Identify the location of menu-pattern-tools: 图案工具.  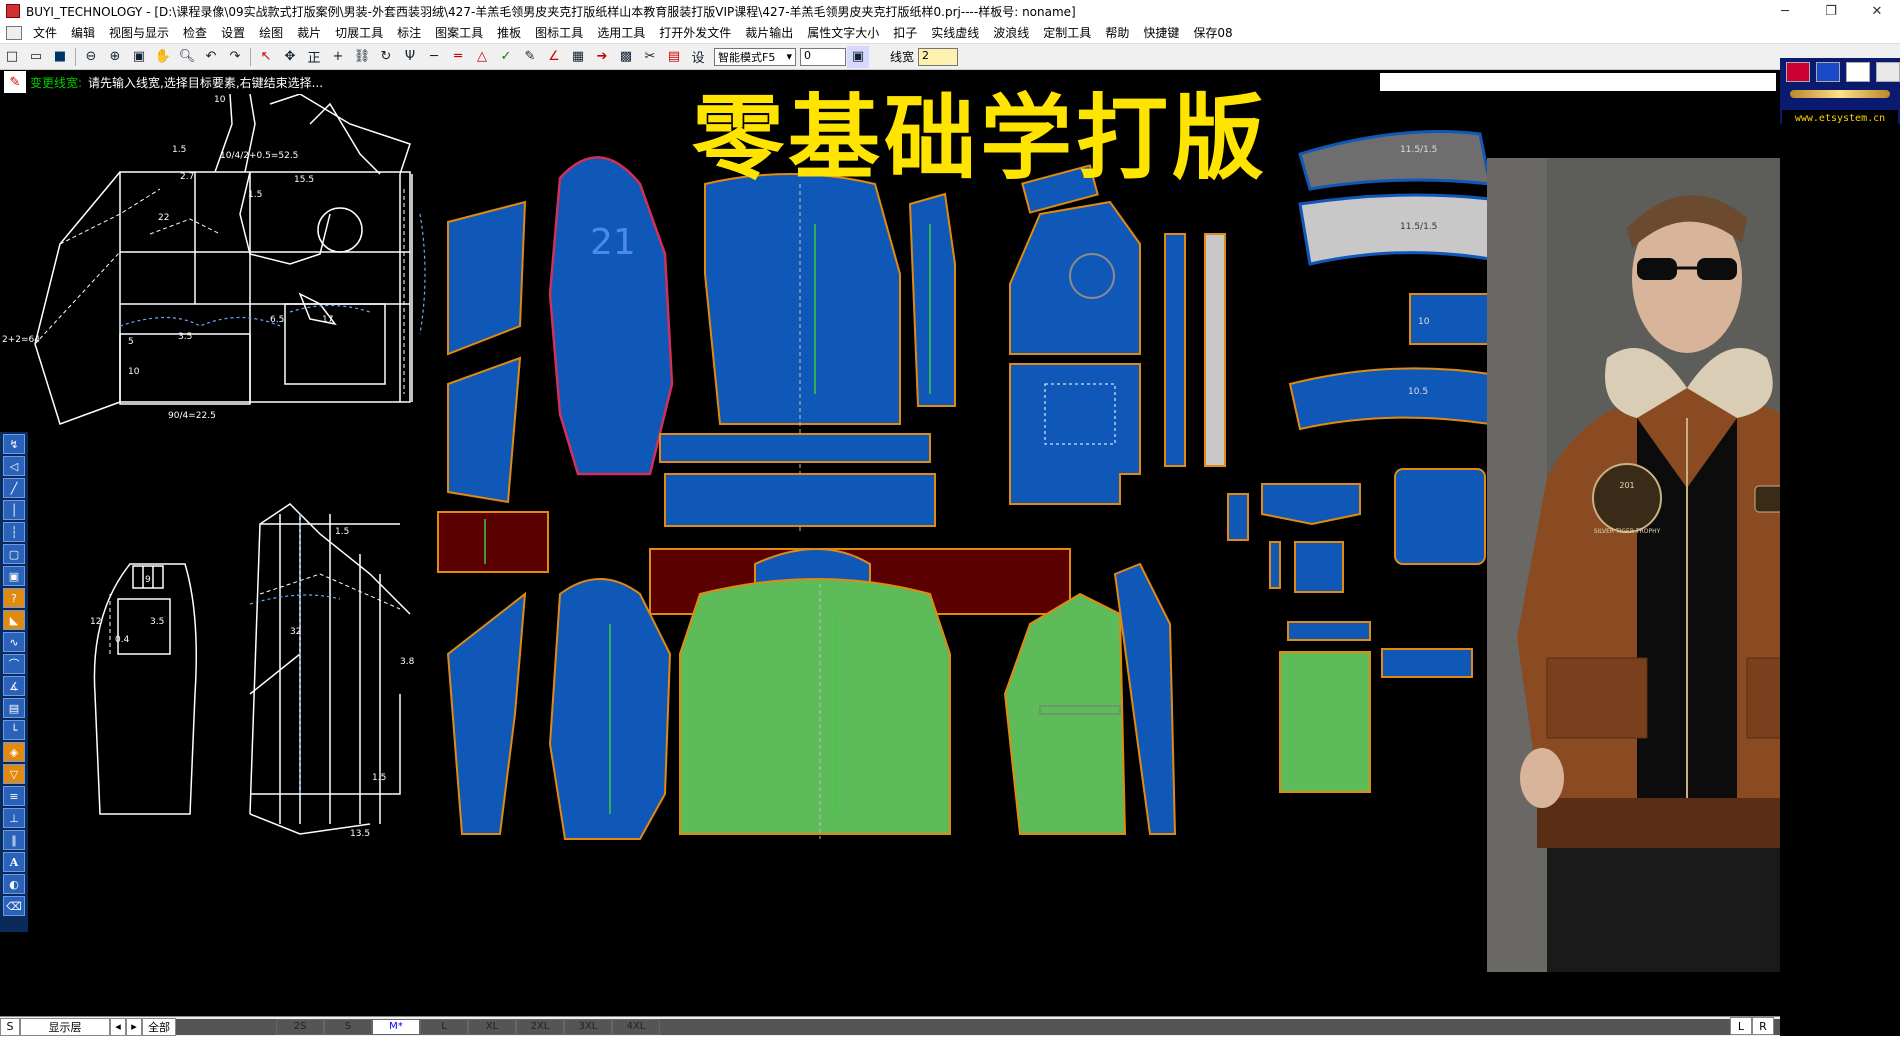
(459, 32).